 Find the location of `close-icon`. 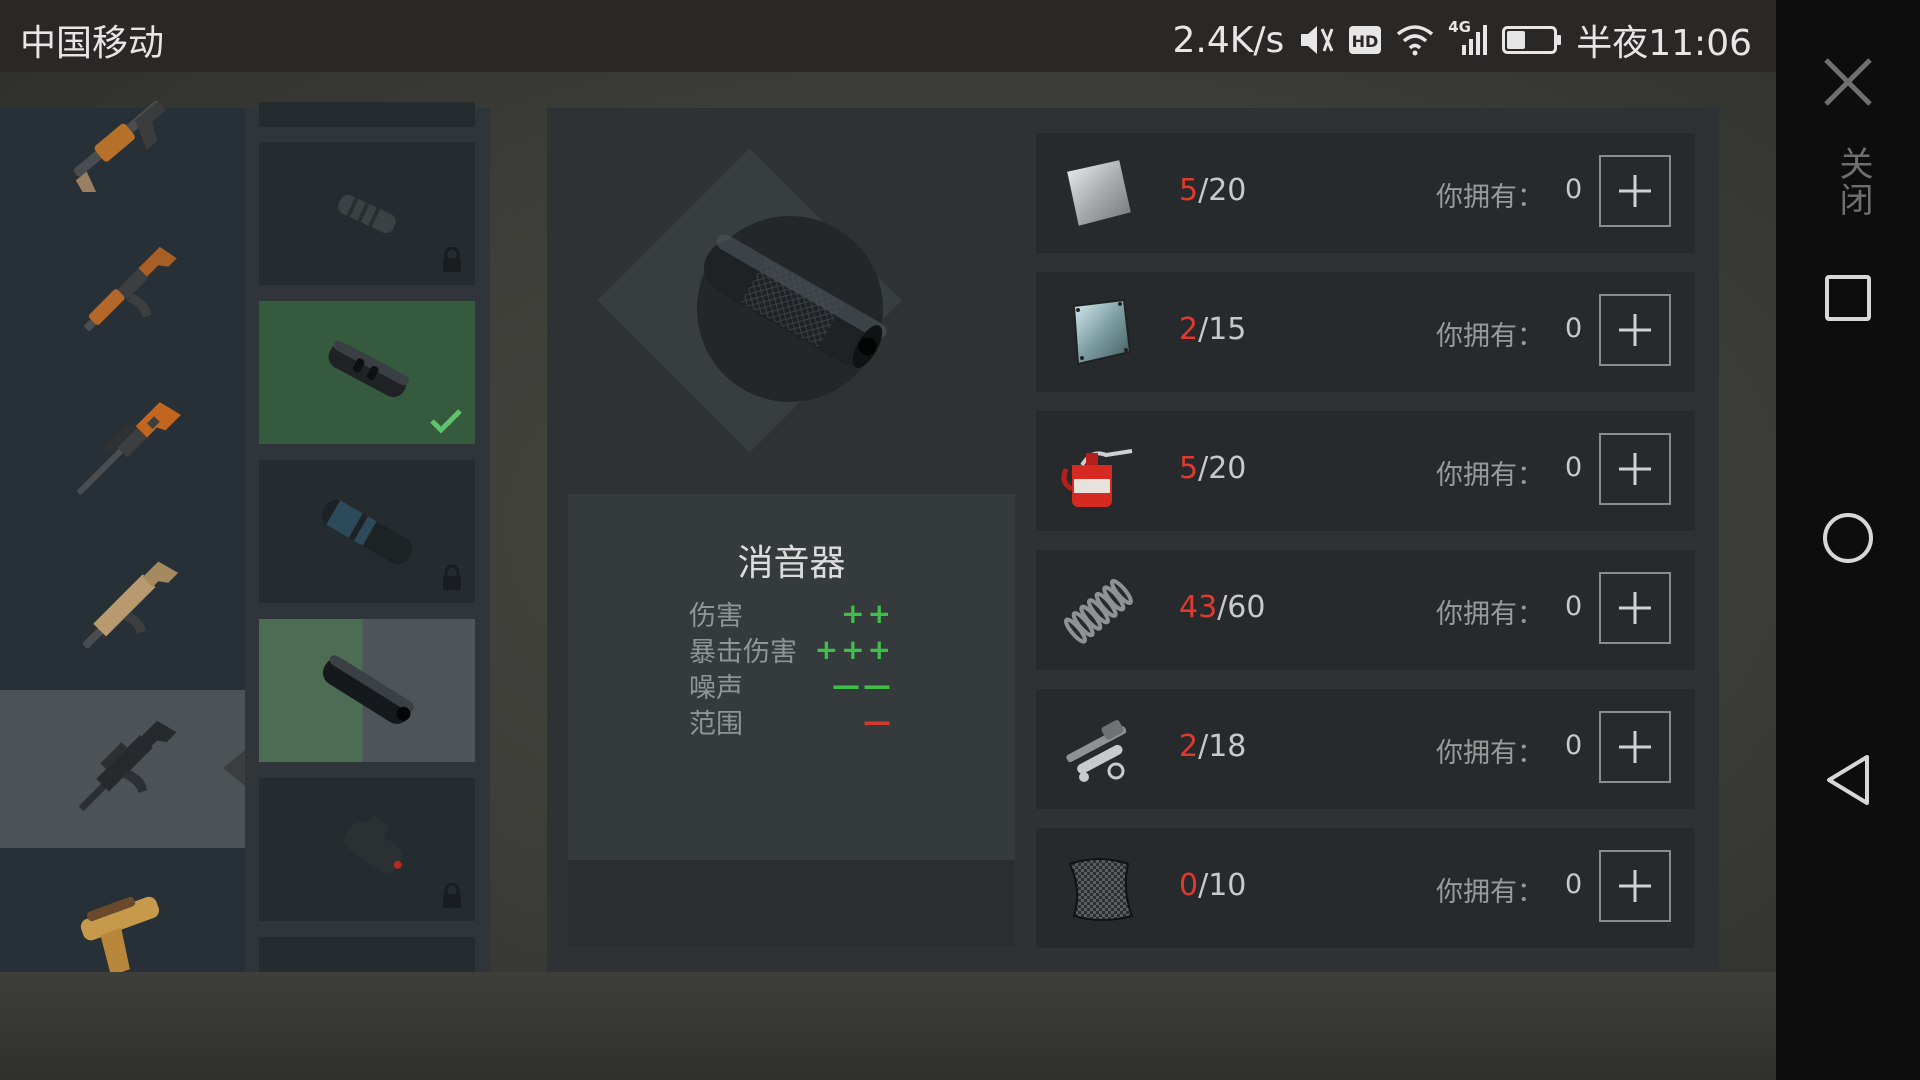

close-icon is located at coordinates (1848, 82).